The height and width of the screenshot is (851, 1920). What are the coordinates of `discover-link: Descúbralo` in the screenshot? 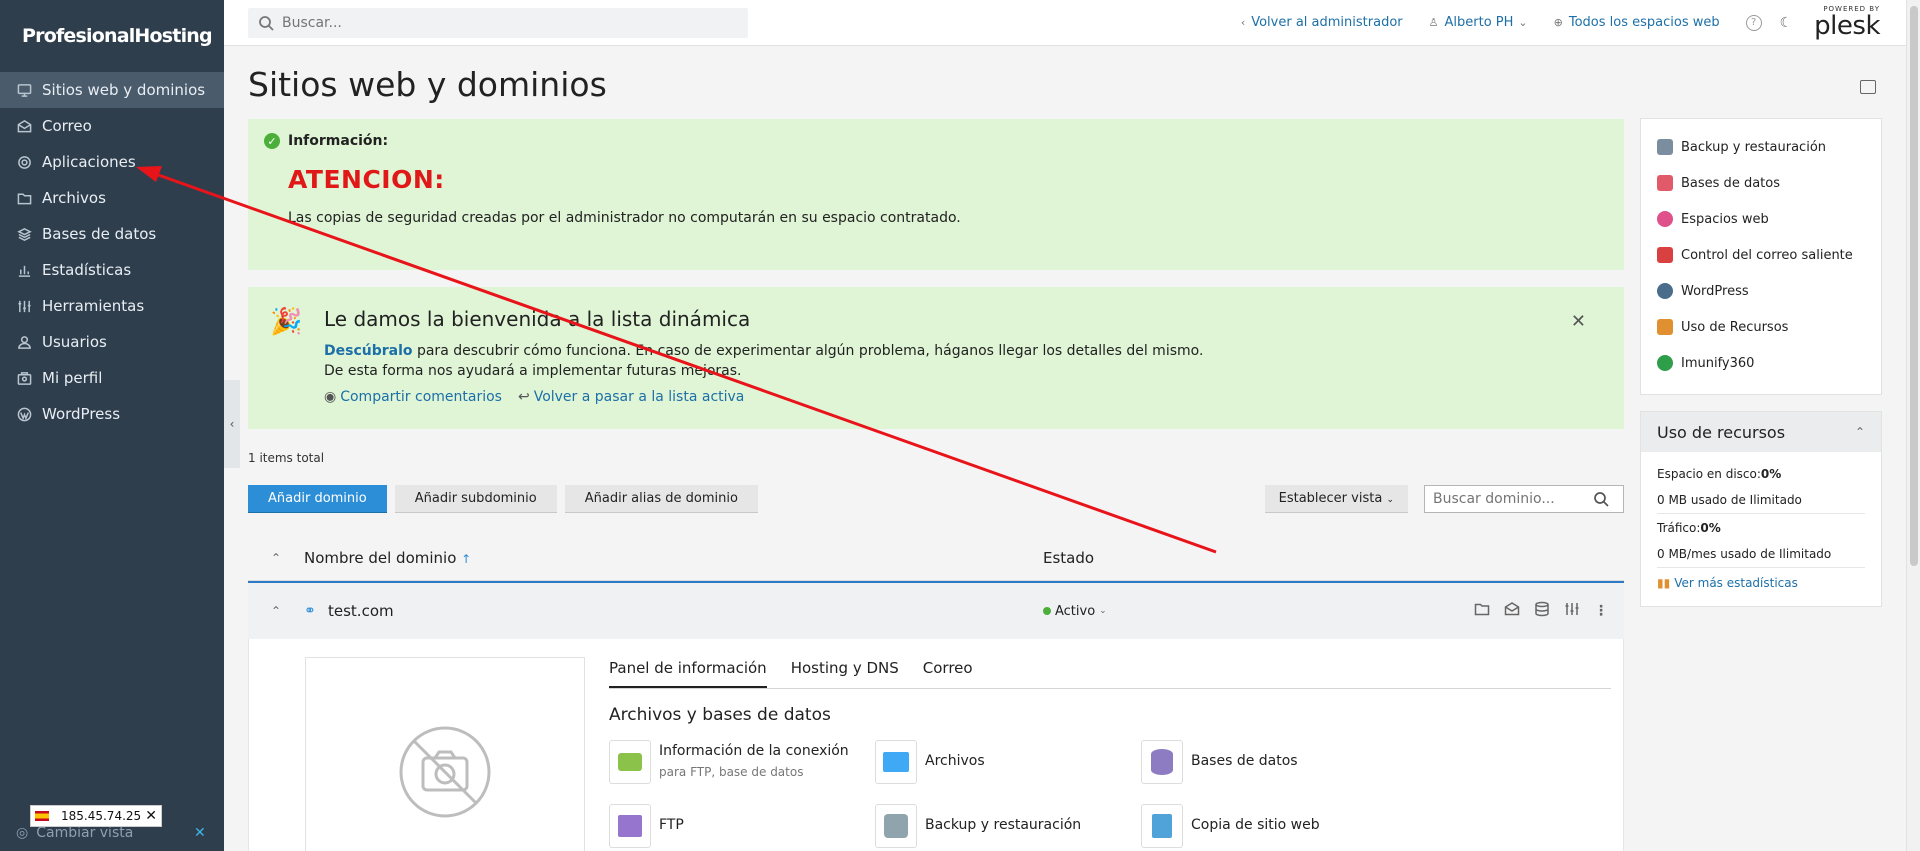 It's located at (368, 351).